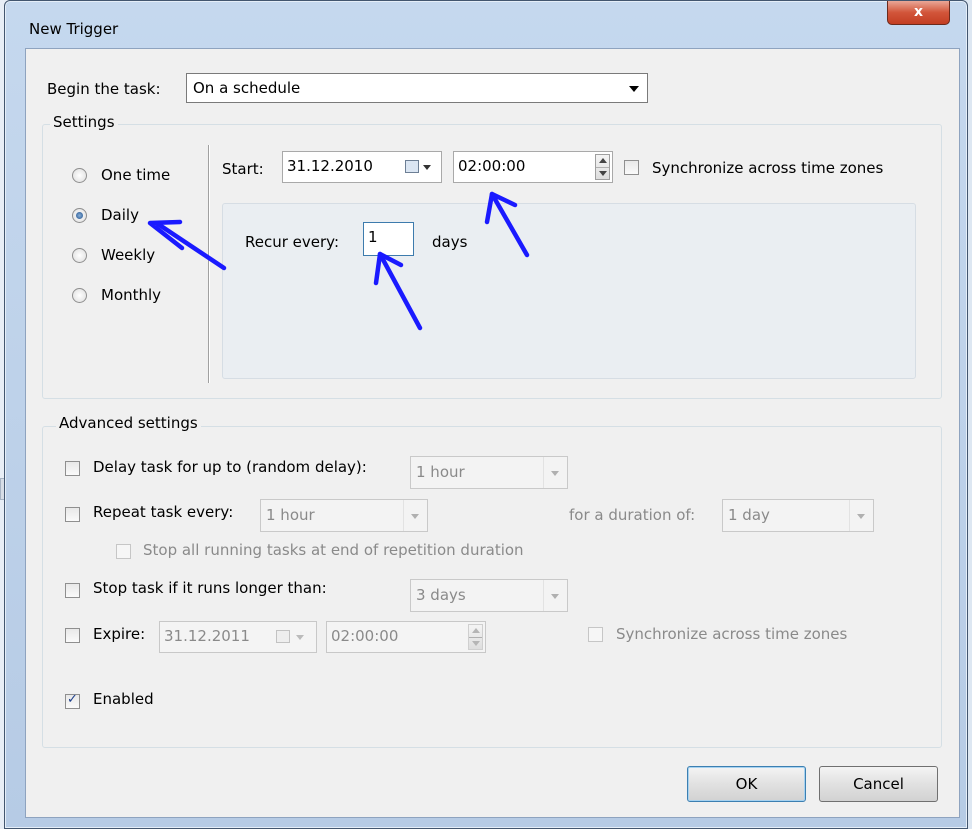 This screenshot has width=972, height=829. Describe the element at coordinates (119, 634) in the screenshot. I see `expire-label: Expire:` at that location.